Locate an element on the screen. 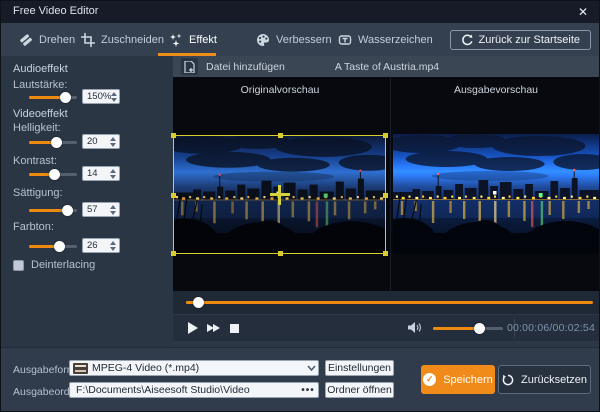  format-dropdown: MPEG-4 Video (*.mp4) is located at coordinates (194, 368).